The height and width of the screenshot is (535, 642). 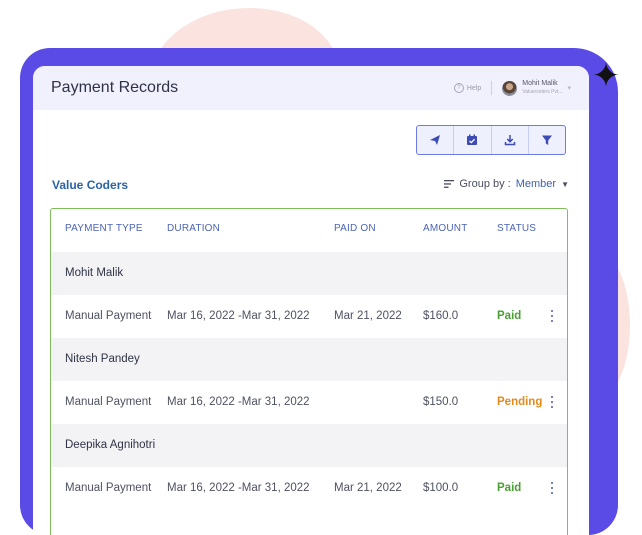 I want to click on calendar-button, so click(x=473, y=140).